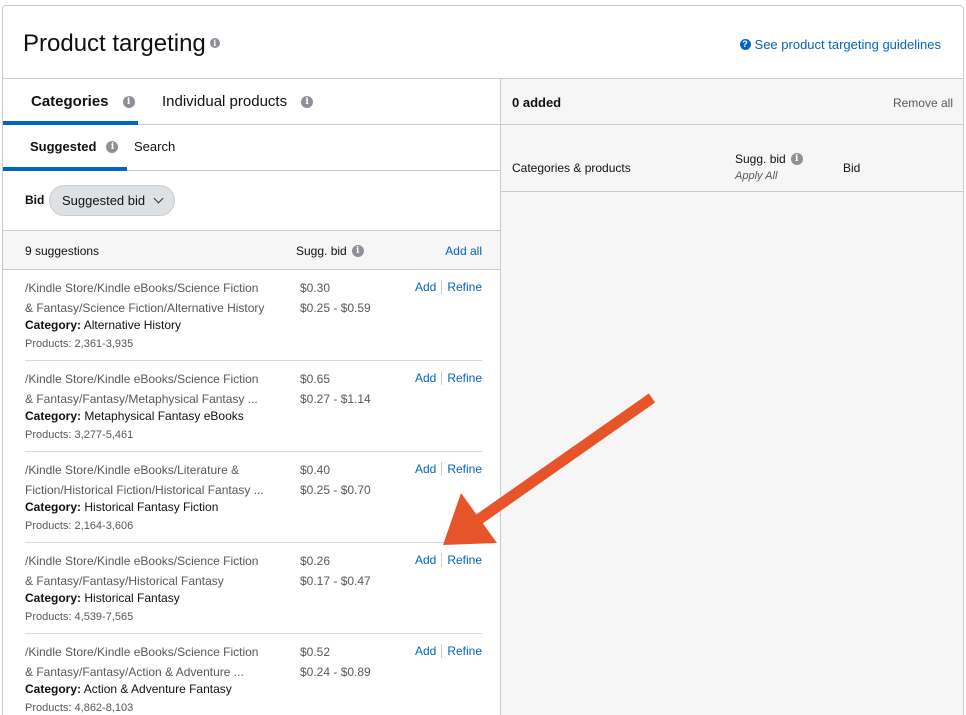 The height and width of the screenshot is (715, 966). What do you see at coordinates (335, 480) in the screenshot?
I see `suggested-bid: $0.40 $0.25 - $0.70` at bounding box center [335, 480].